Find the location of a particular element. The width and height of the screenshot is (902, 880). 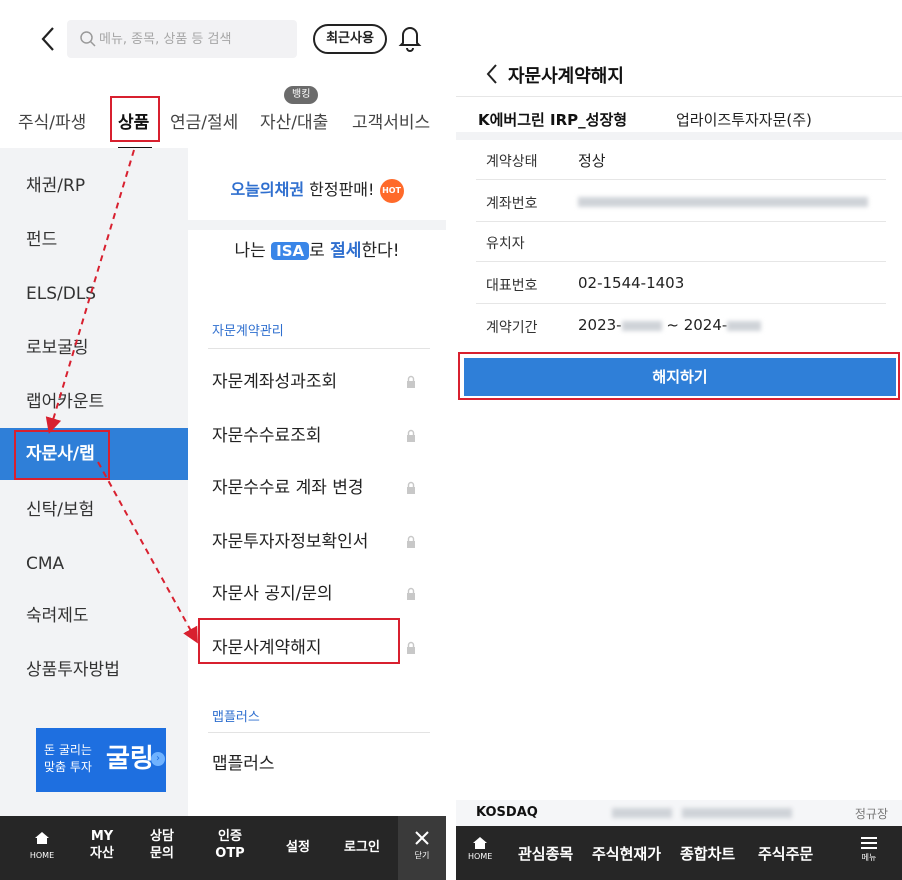

nav-otp: 인증 OTP is located at coordinates (230, 848).